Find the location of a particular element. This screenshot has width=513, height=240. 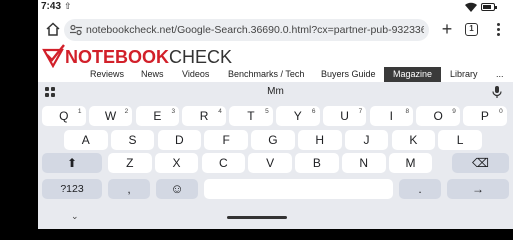

space-key is located at coordinates (298, 189).